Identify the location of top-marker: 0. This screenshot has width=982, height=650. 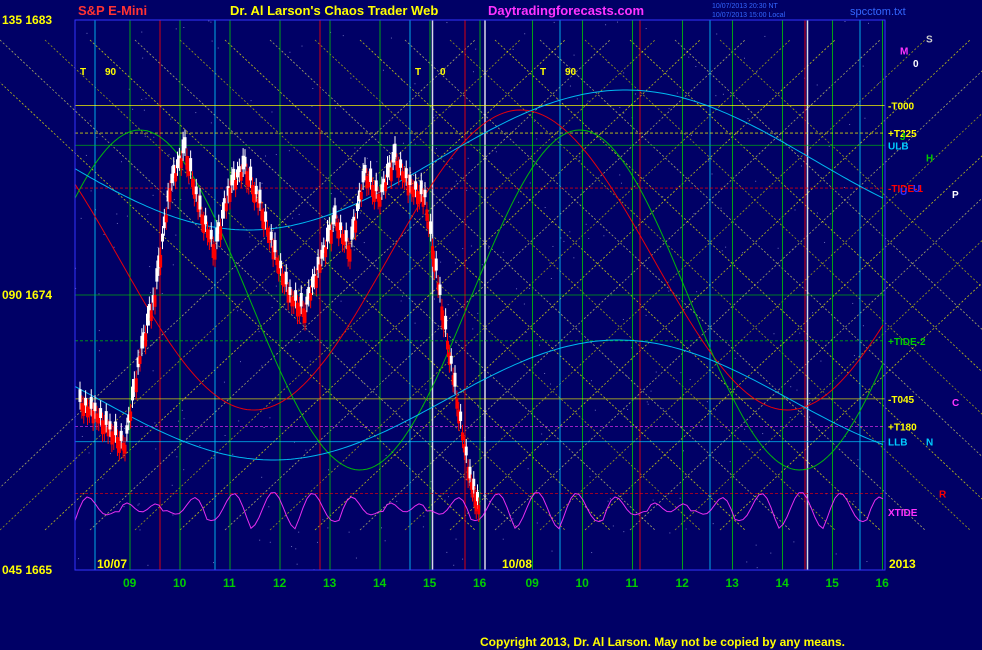
(443, 72).